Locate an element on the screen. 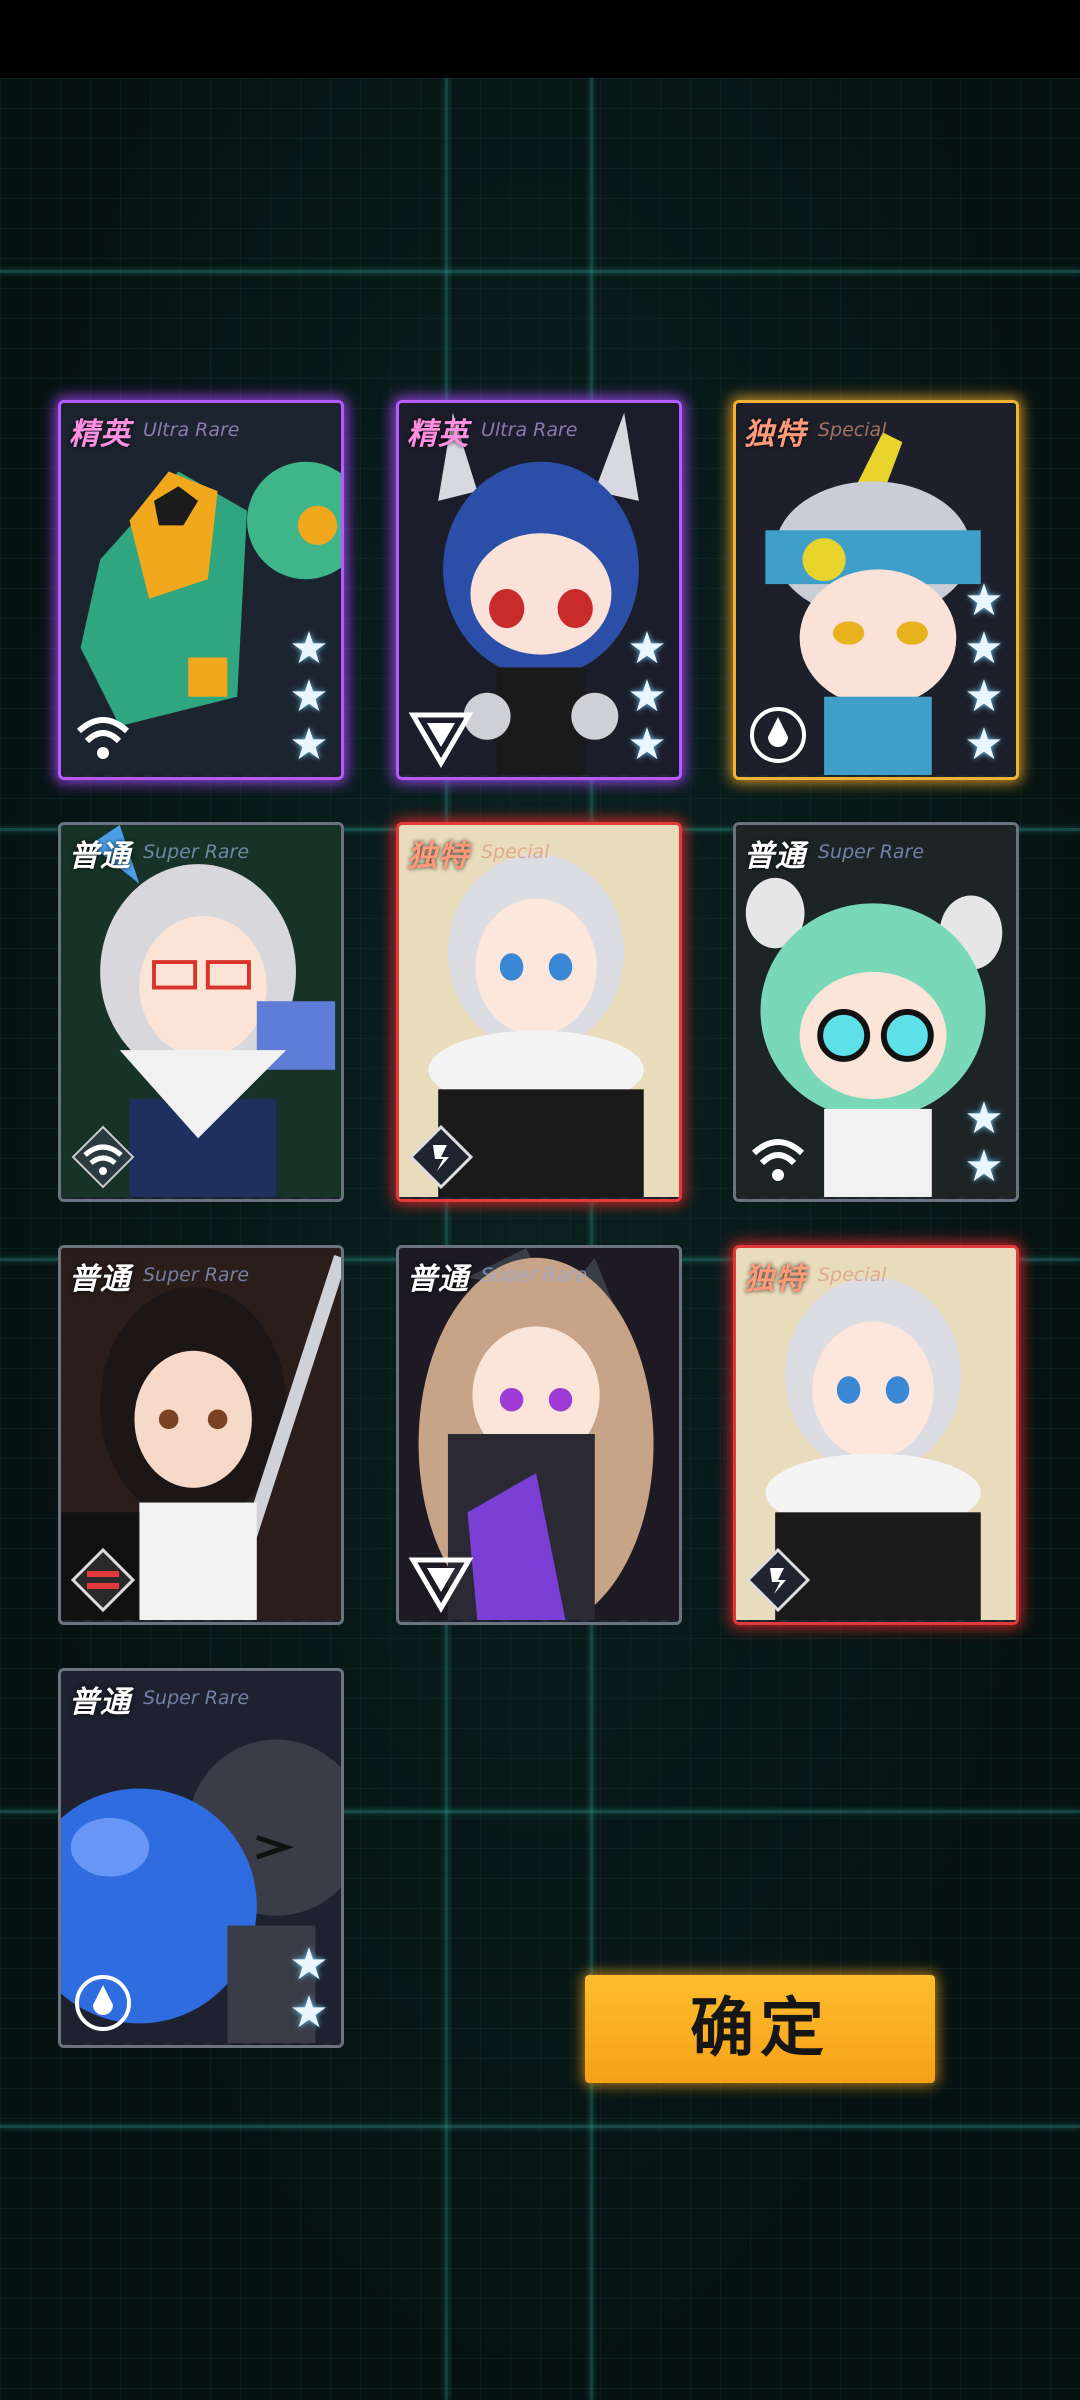 This screenshot has height=2400, width=1080. character-card-8: 普通 Super Rare is located at coordinates (539, 1435).